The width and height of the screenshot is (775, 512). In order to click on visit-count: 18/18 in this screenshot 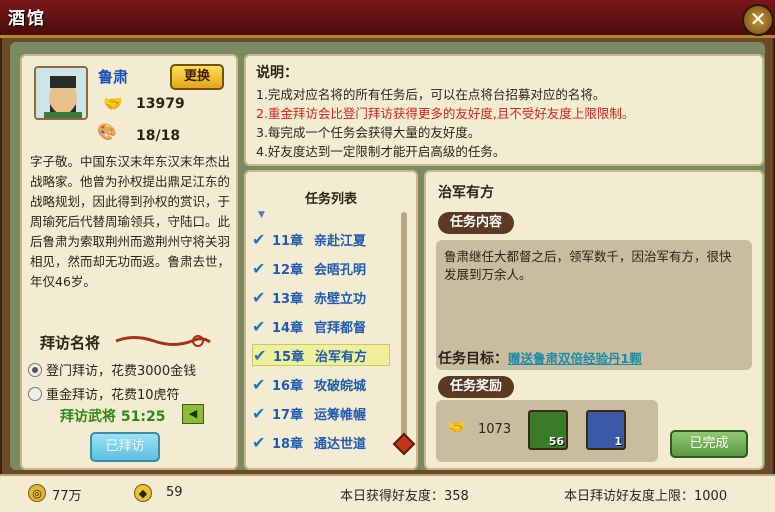, I will do `click(158, 136)`.